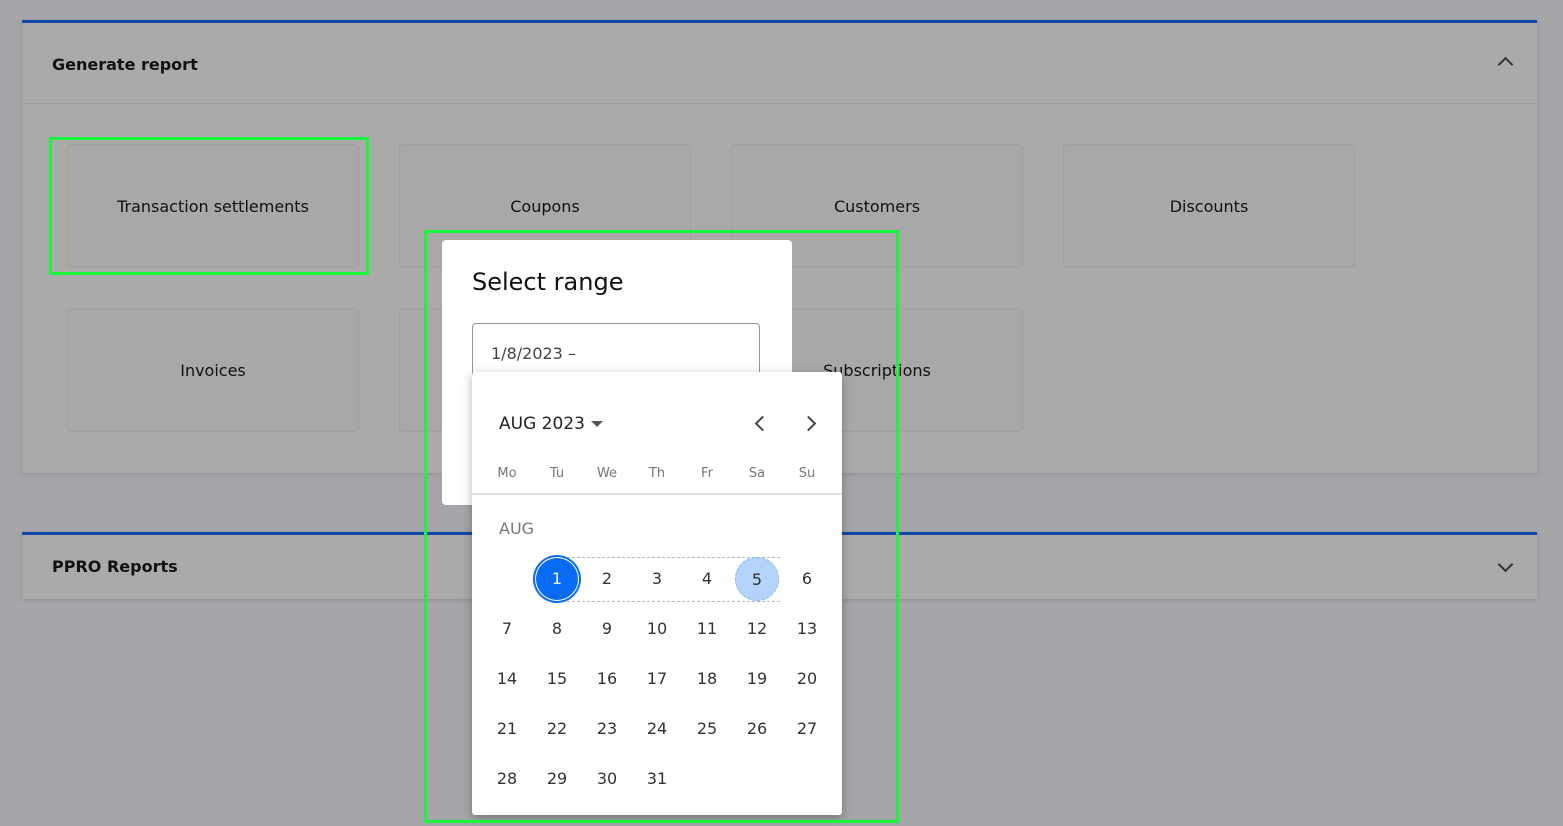 The image size is (1563, 826). I want to click on day-3: 3, so click(657, 579).